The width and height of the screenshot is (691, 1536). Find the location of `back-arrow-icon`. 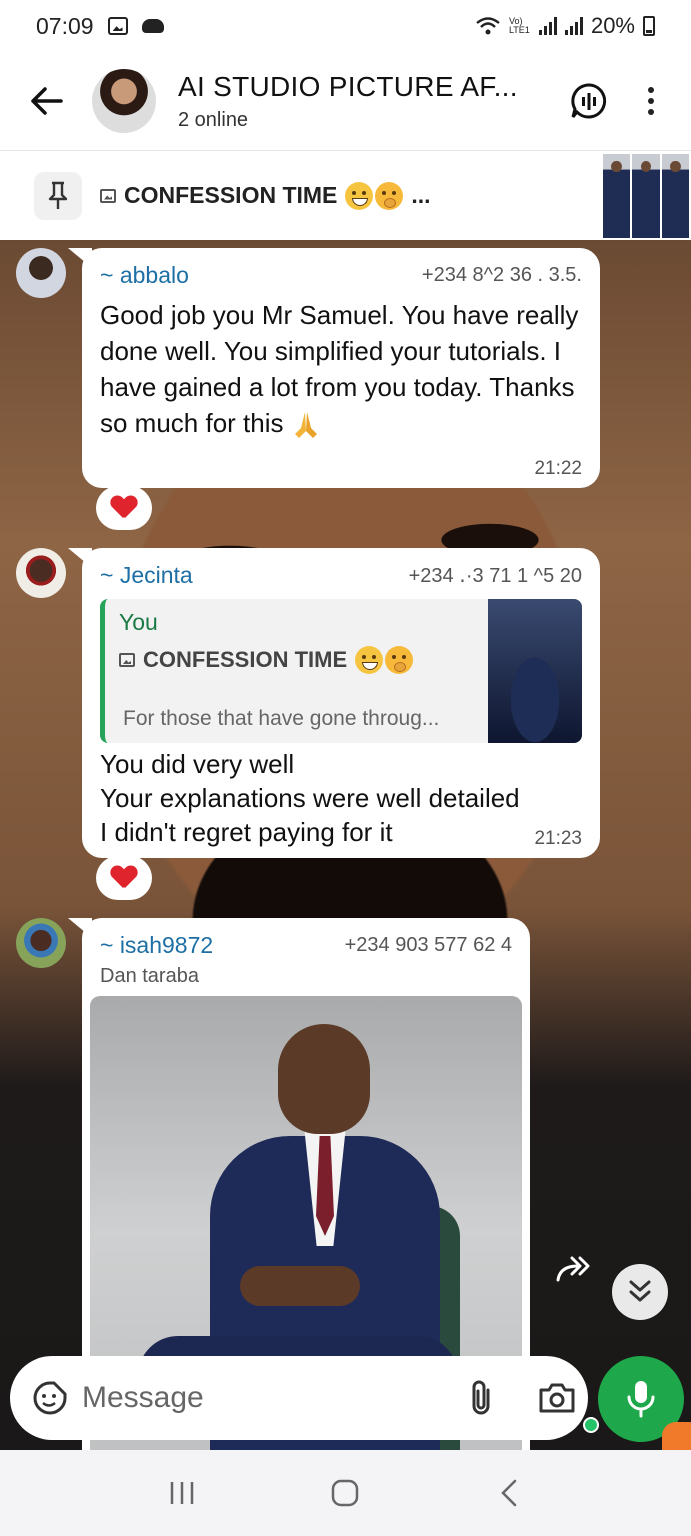

back-arrow-icon is located at coordinates (47, 101).